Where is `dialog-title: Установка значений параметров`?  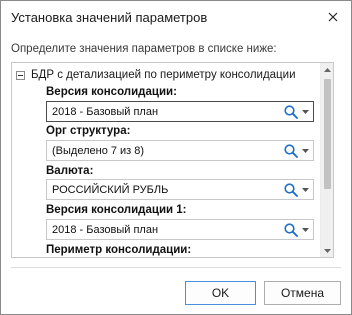 dialog-title: Установка значений параметров is located at coordinates (109, 17).